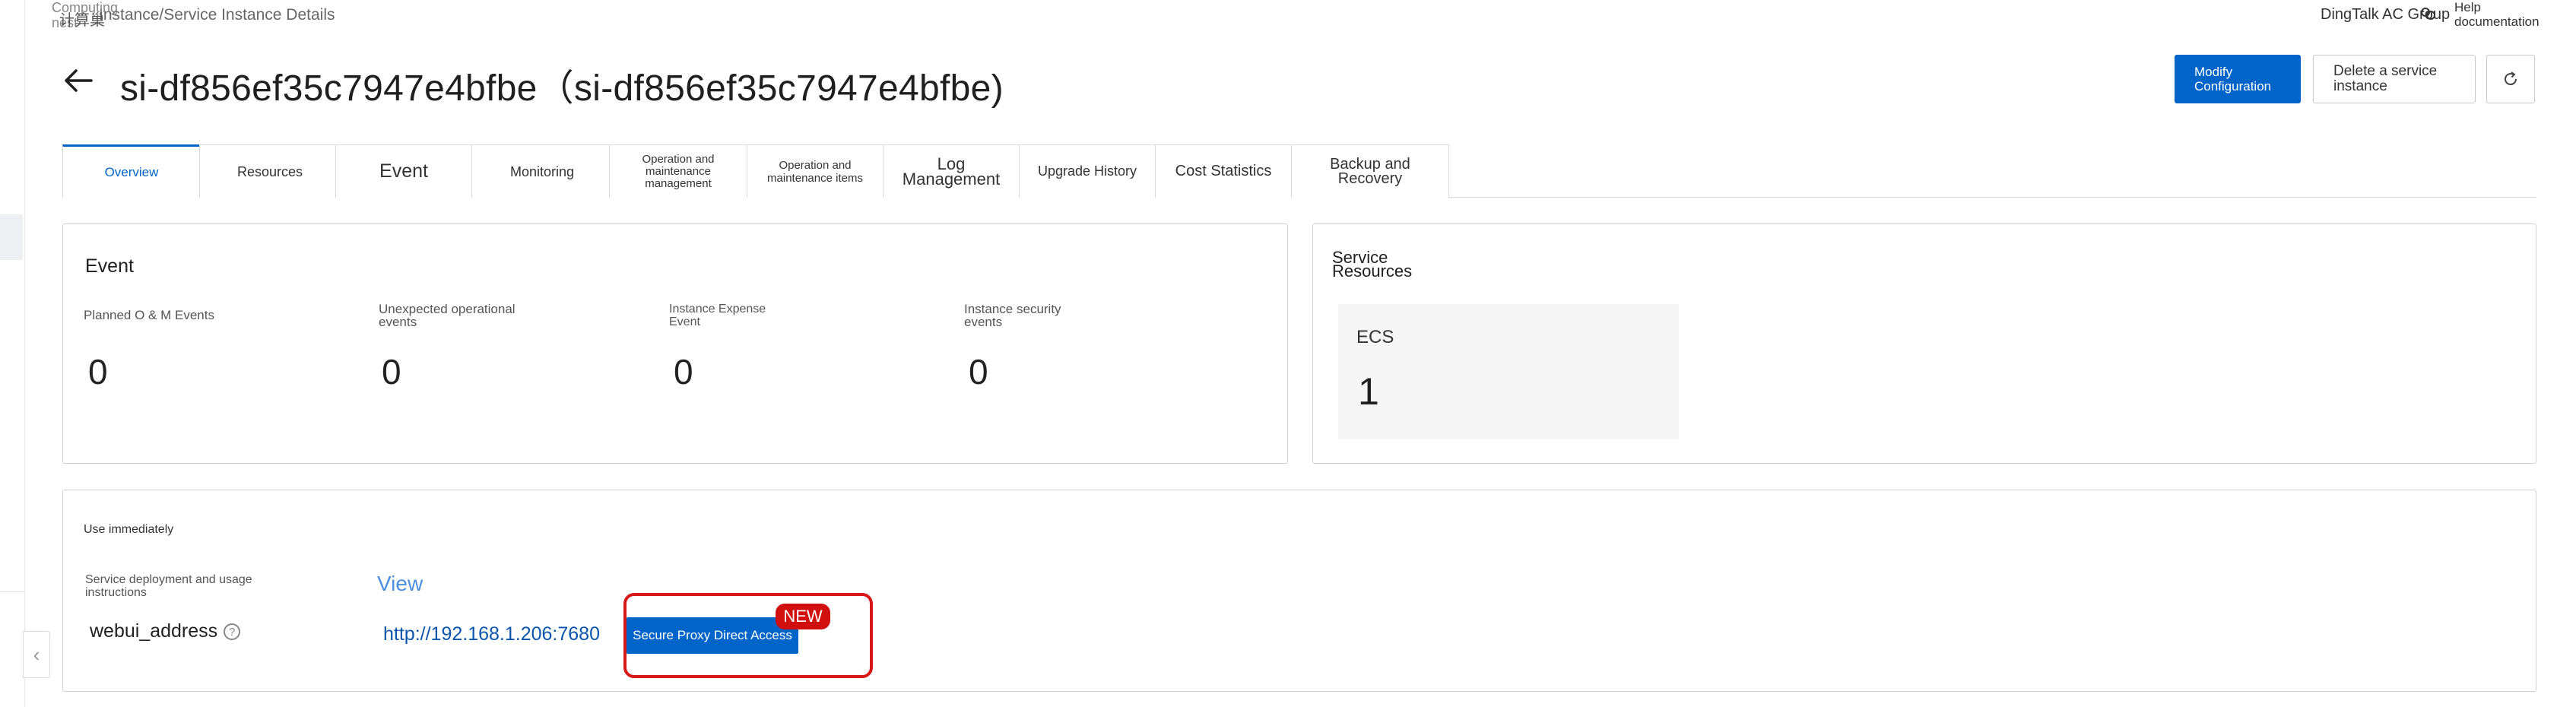  What do you see at coordinates (400, 584) in the screenshot?
I see `view-instructions-link: View` at bounding box center [400, 584].